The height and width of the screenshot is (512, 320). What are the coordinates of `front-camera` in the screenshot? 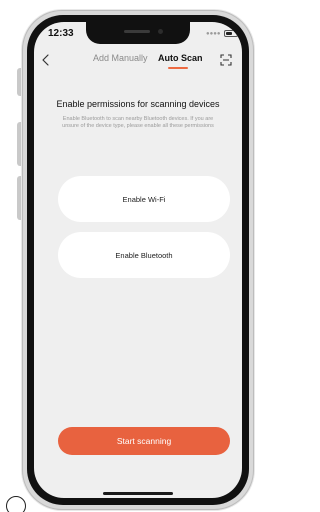 It's located at (160, 31).